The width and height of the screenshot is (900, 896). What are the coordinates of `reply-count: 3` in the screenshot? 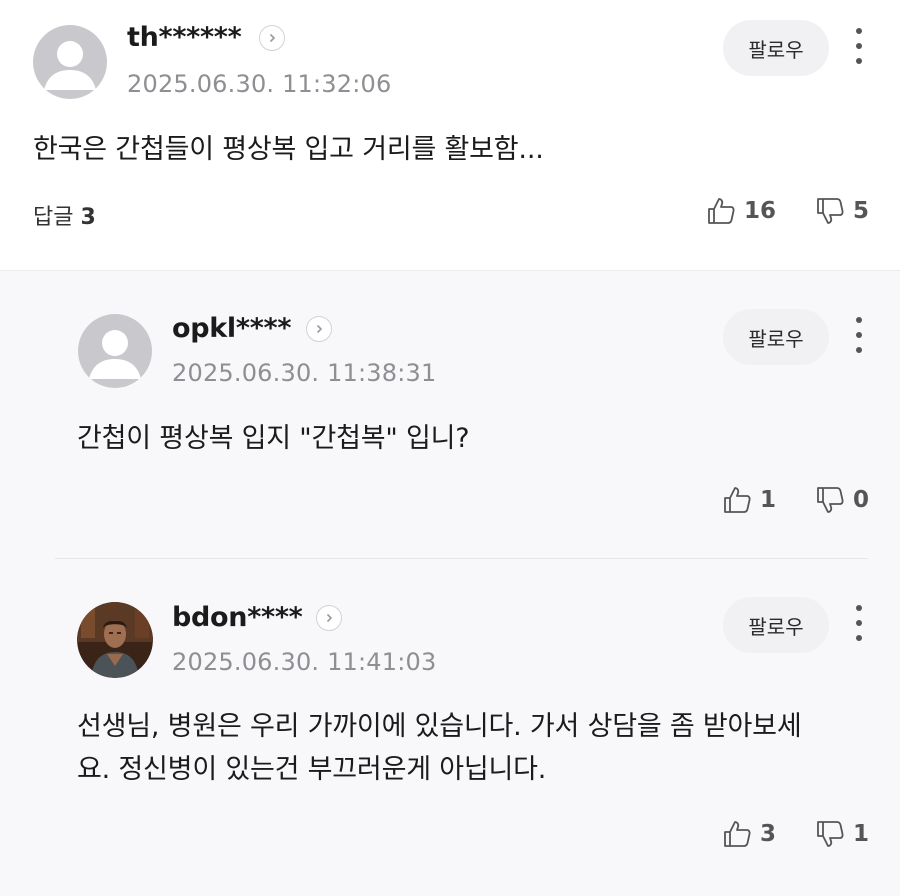 It's located at (88, 217).